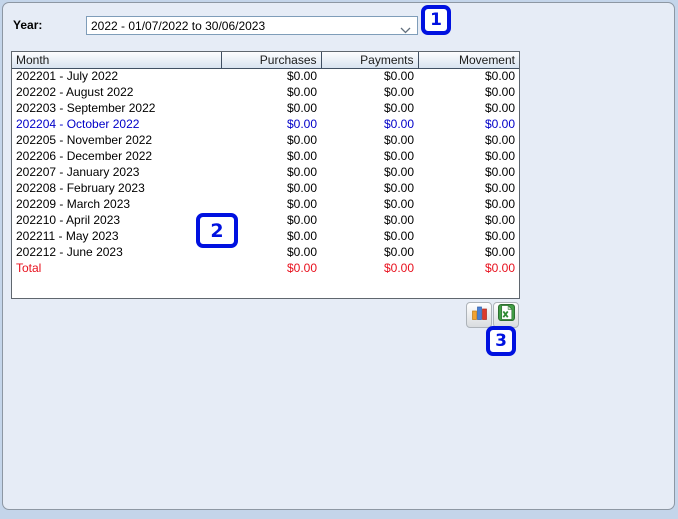  What do you see at coordinates (405, 30) in the screenshot?
I see `chevron-down-icon` at bounding box center [405, 30].